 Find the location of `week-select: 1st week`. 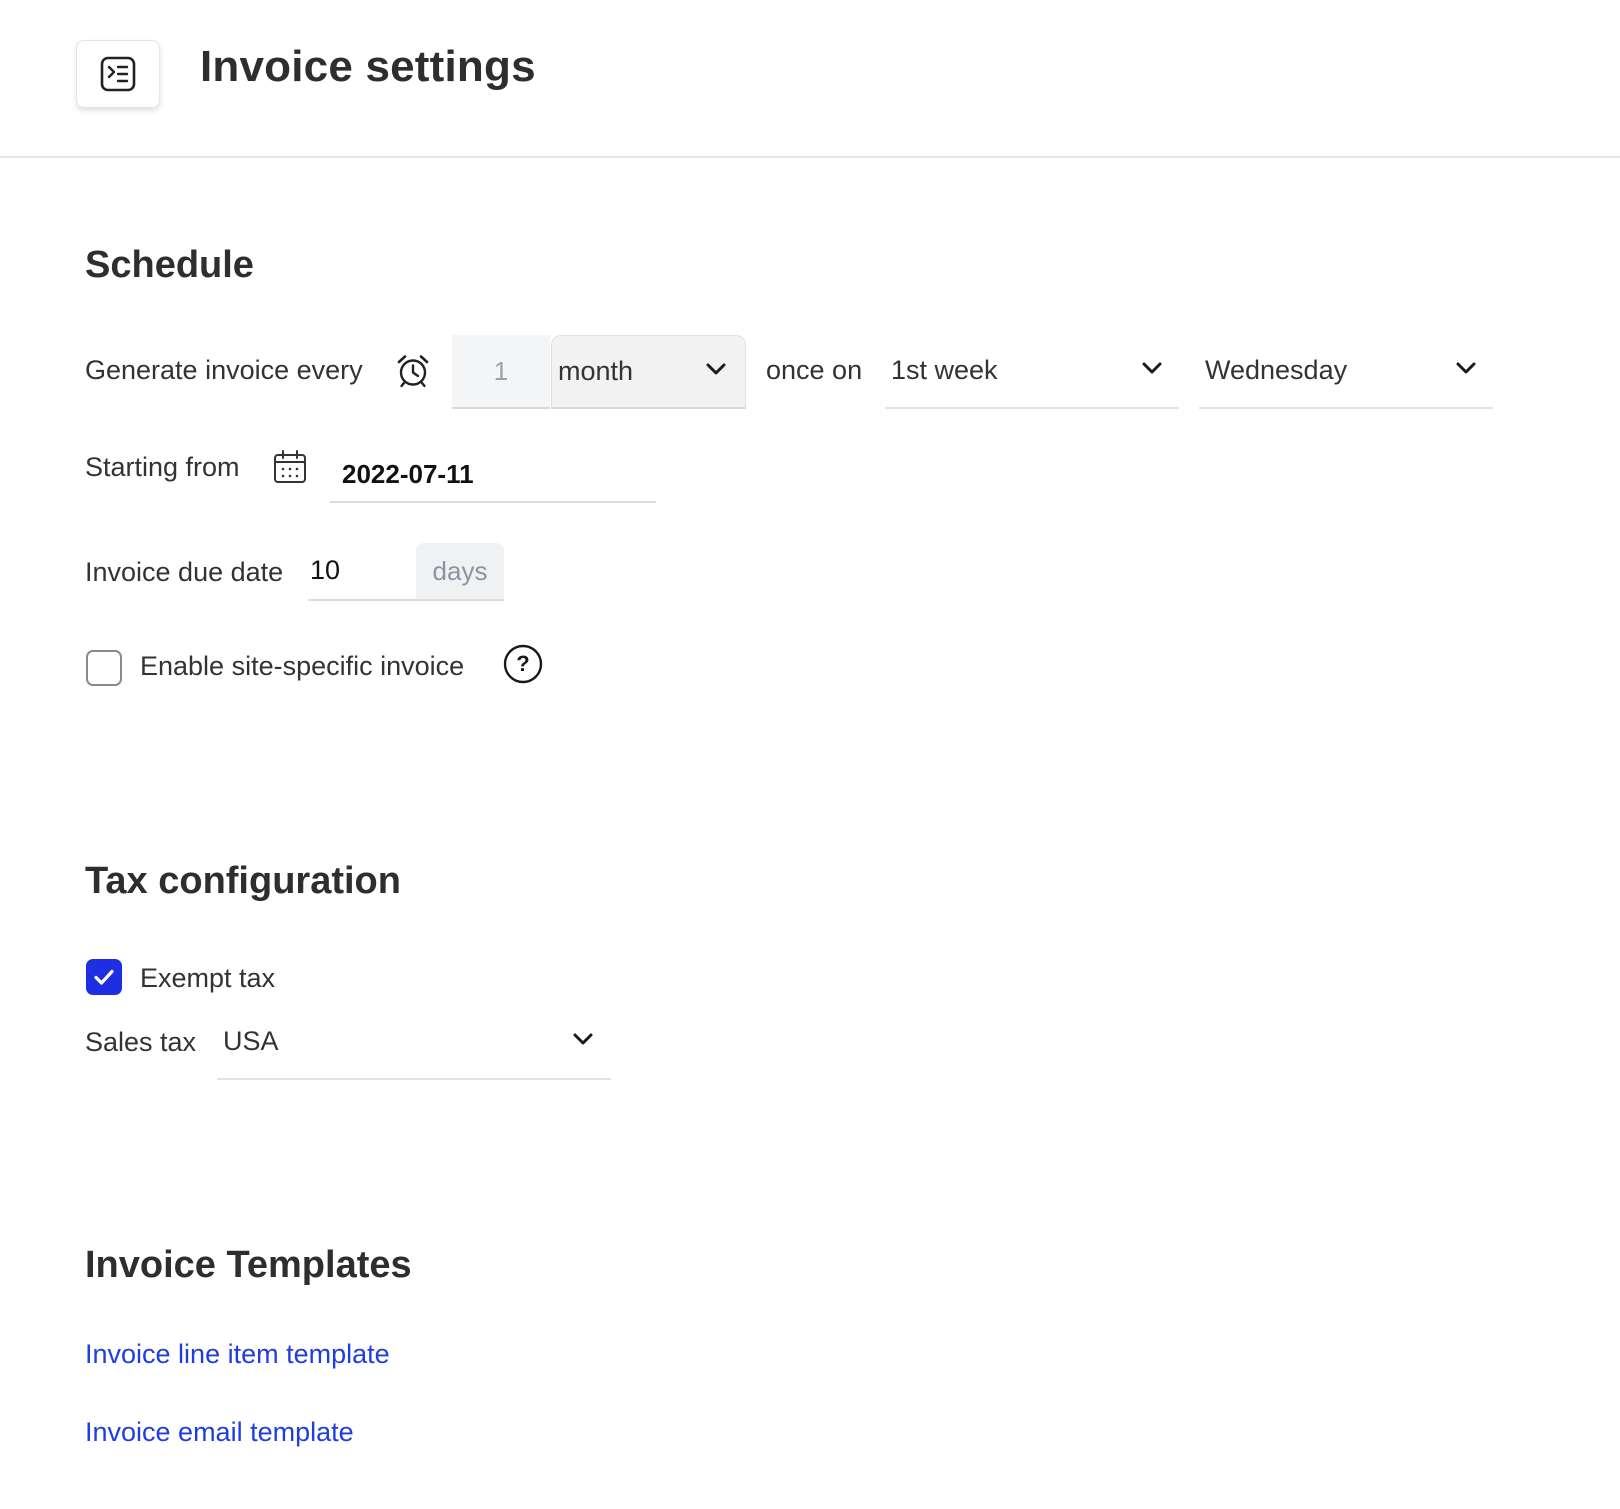

week-select: 1st week is located at coordinates (1032, 372).